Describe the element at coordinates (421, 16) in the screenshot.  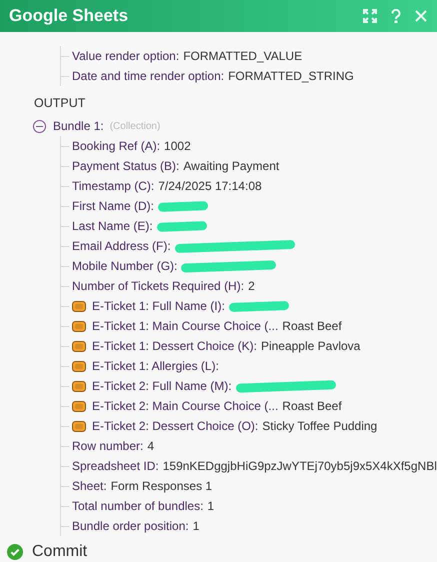
I see `close-icon` at that location.